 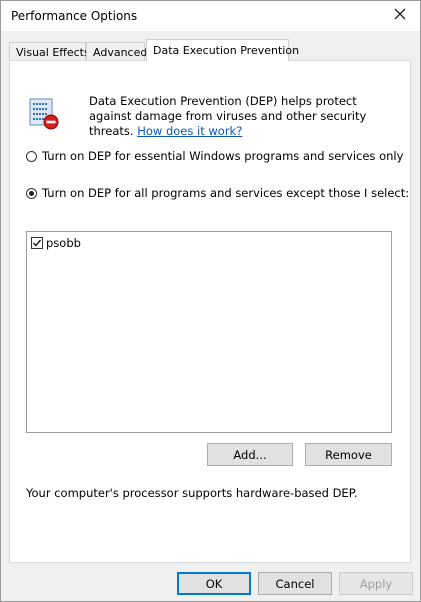 I want to click on list-item-label: psobb, so click(x=63, y=243).